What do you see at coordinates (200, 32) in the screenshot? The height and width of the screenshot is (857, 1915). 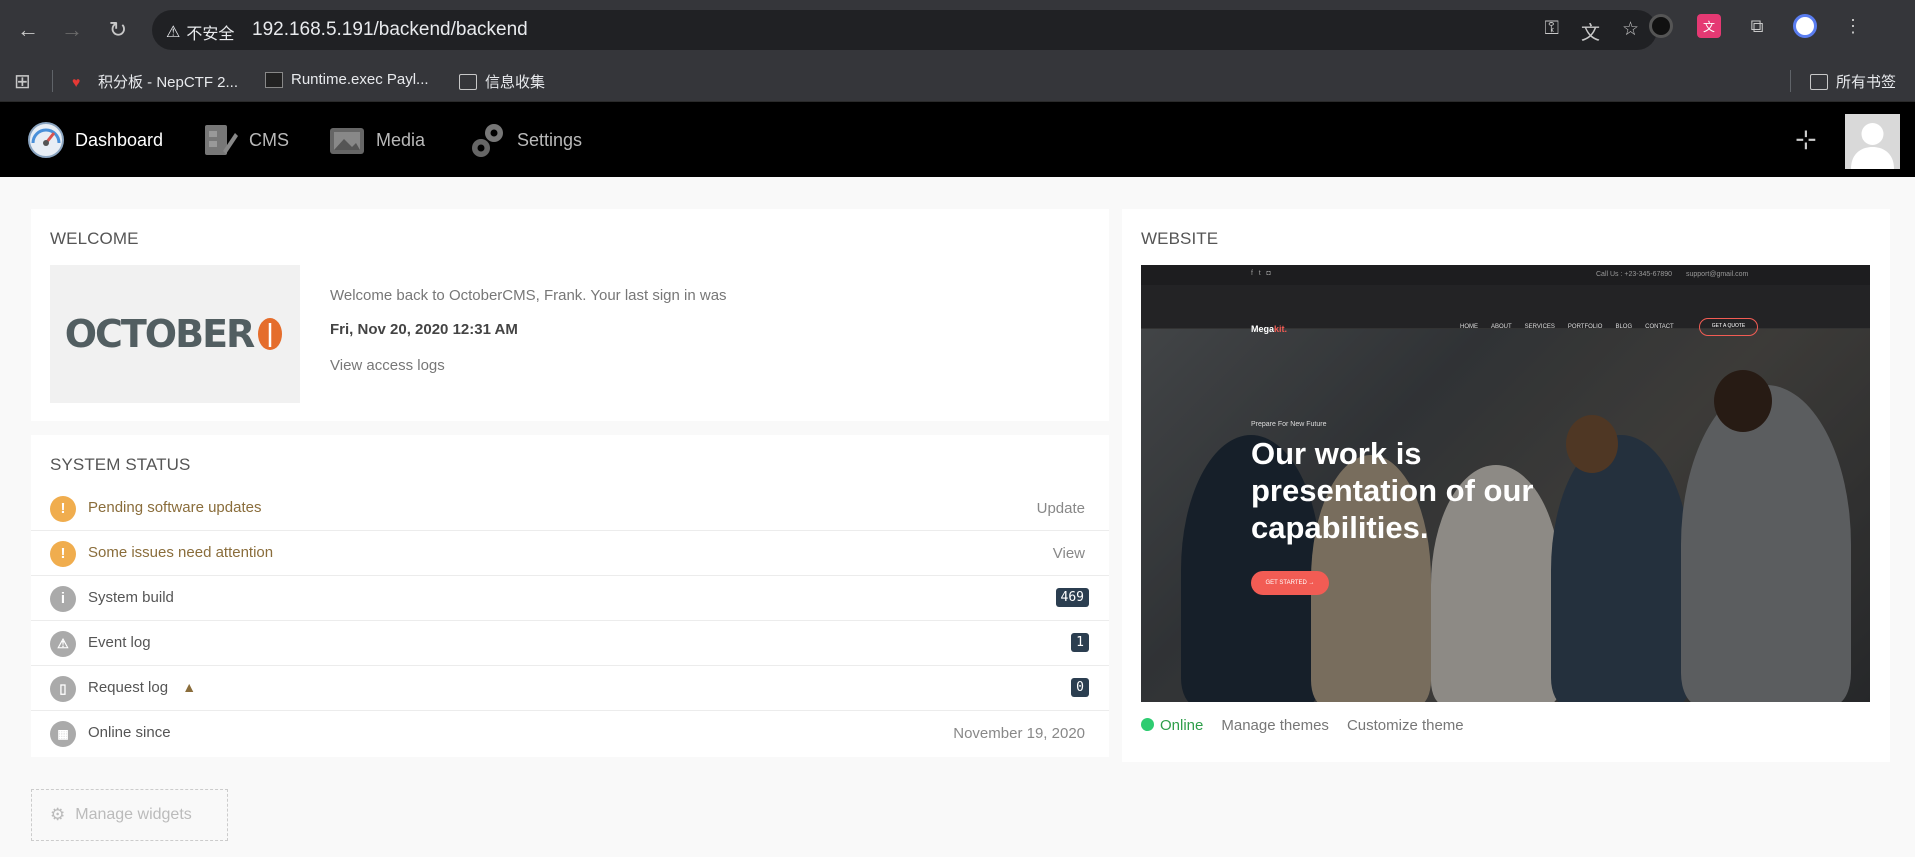 I see `insecure-indicator: ⚠ 不安全` at bounding box center [200, 32].